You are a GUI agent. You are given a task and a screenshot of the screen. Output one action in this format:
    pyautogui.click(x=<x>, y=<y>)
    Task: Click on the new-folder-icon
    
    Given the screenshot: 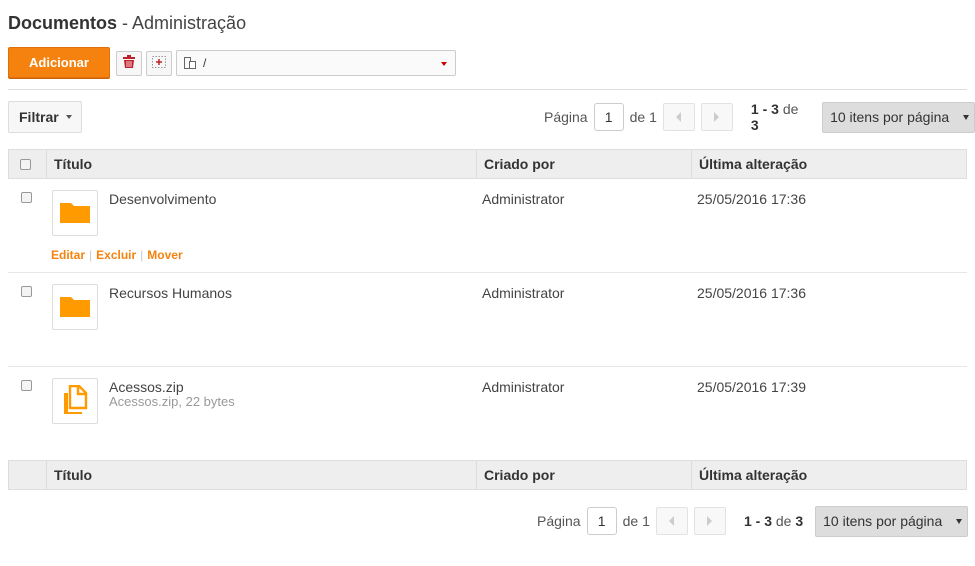 What is the action you would take?
    pyautogui.click(x=159, y=63)
    